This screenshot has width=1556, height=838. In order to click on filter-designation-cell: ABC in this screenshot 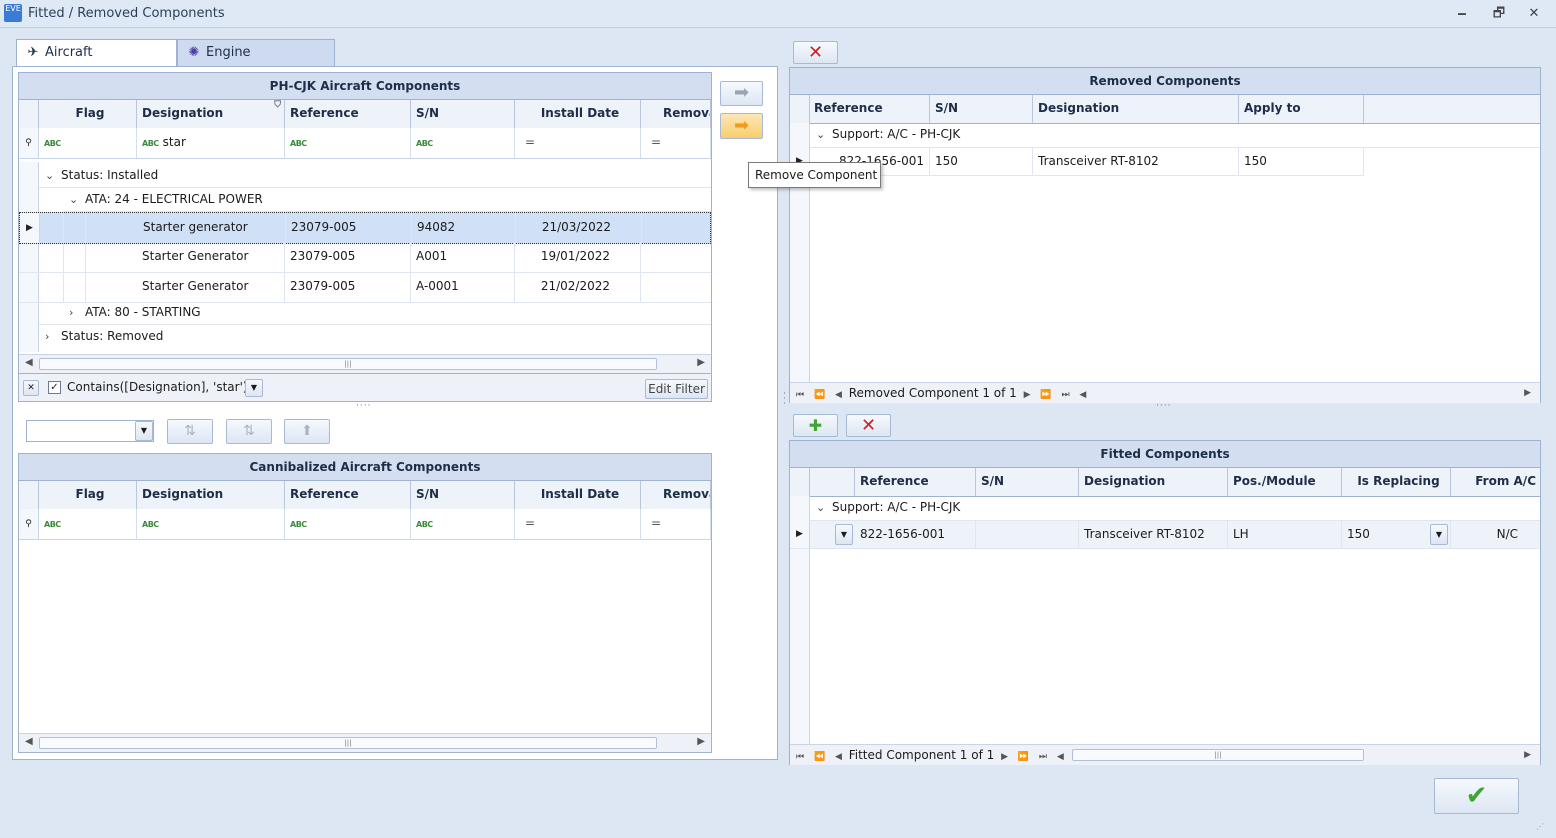, I will do `click(211, 524)`.